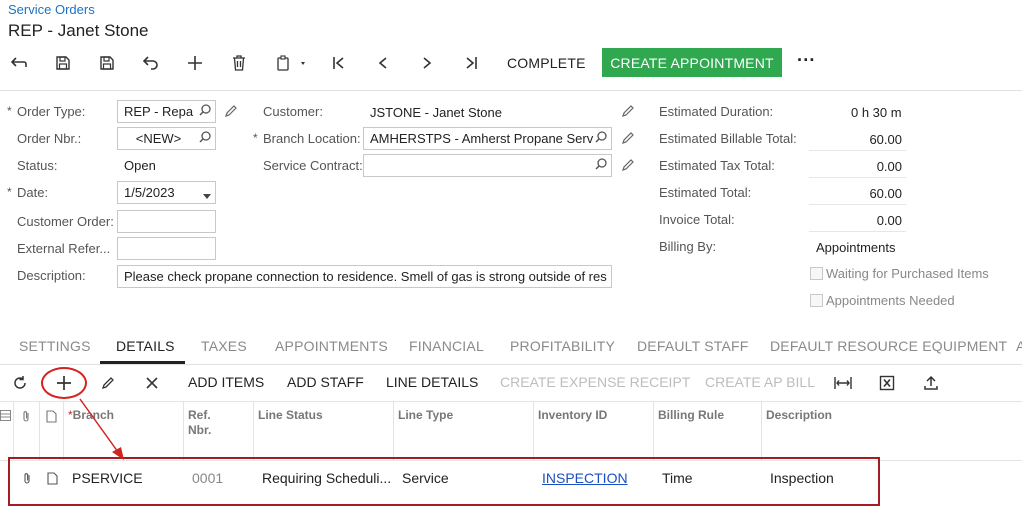 The image size is (1022, 525). What do you see at coordinates (55, 346) in the screenshot?
I see `tab-settings: SETTINGS` at bounding box center [55, 346].